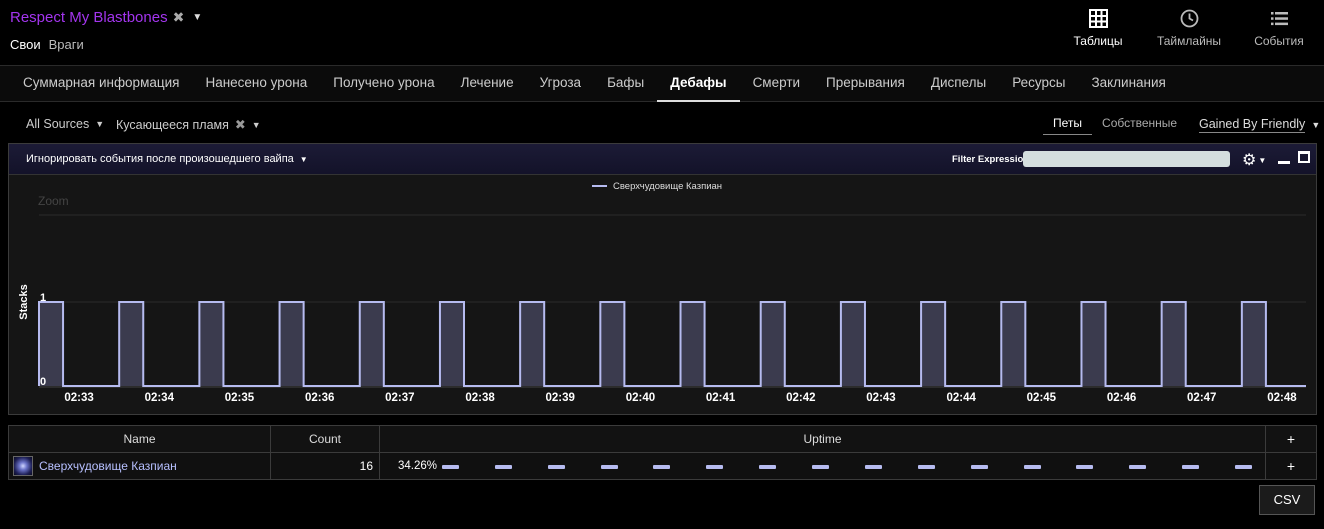 The height and width of the screenshot is (529, 1324). What do you see at coordinates (1126, 159) in the screenshot?
I see `filter-expression-input` at bounding box center [1126, 159].